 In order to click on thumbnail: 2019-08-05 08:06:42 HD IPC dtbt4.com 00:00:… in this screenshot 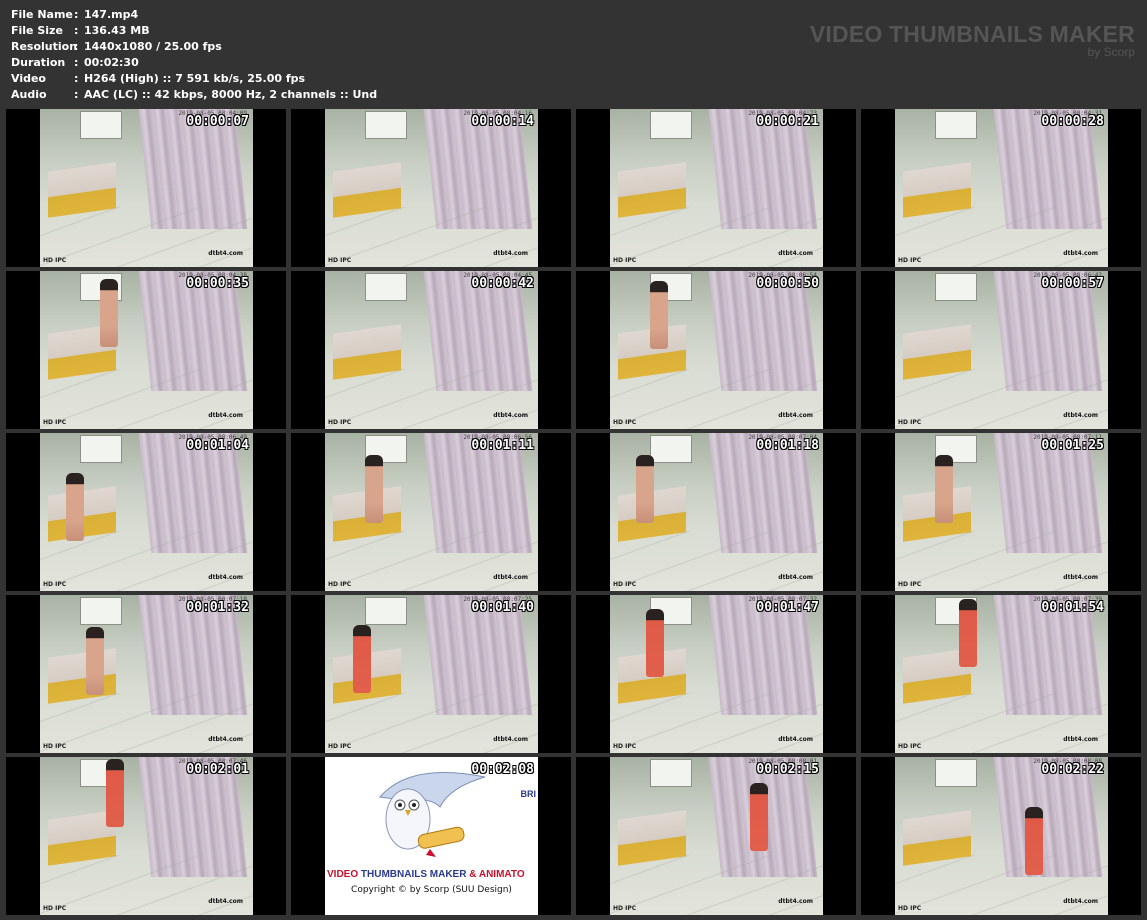, I will do `click(1001, 350)`.